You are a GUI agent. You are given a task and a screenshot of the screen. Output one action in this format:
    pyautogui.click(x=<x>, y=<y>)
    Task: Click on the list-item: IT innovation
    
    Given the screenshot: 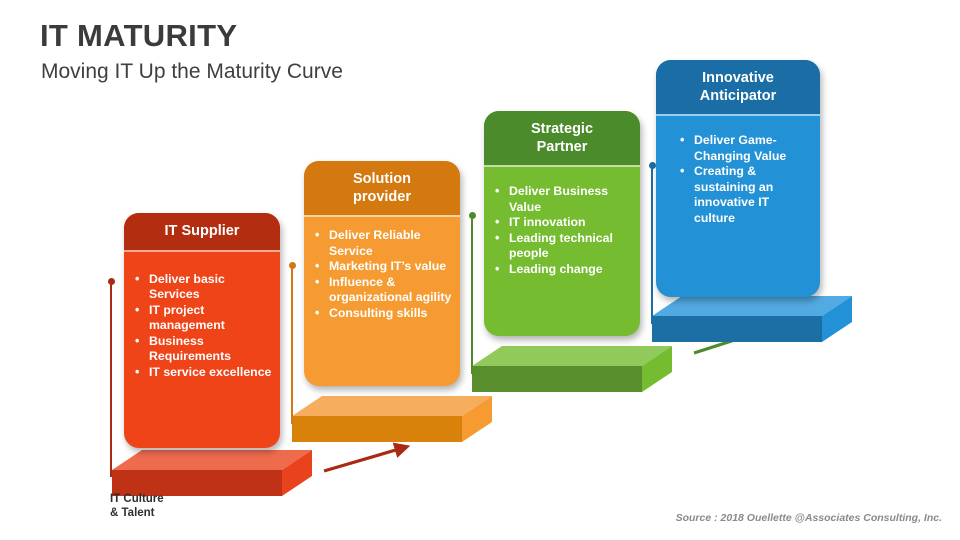 What is the action you would take?
    pyautogui.click(x=562, y=223)
    